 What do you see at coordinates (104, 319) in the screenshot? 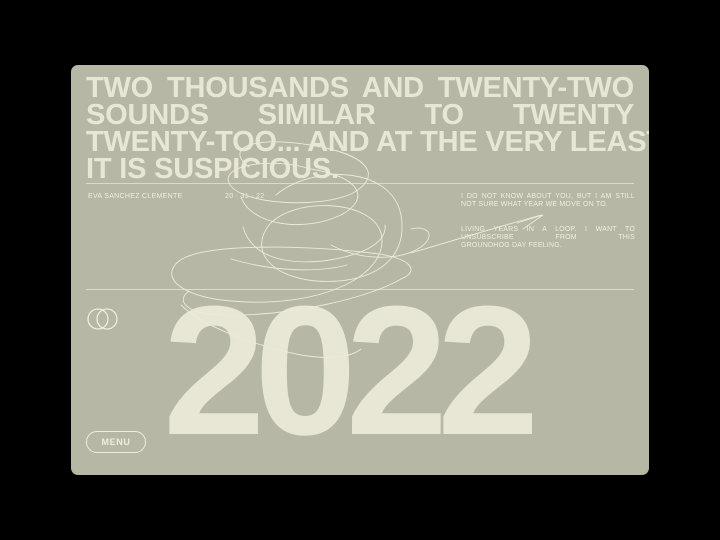
I see `interlocking-rings-icon` at bounding box center [104, 319].